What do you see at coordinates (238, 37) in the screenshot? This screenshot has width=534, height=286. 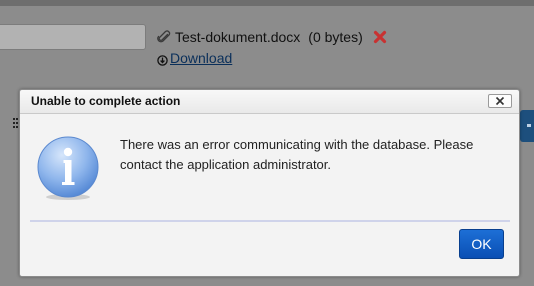 I see `attachment-file-name: Test-dokument.docx` at bounding box center [238, 37].